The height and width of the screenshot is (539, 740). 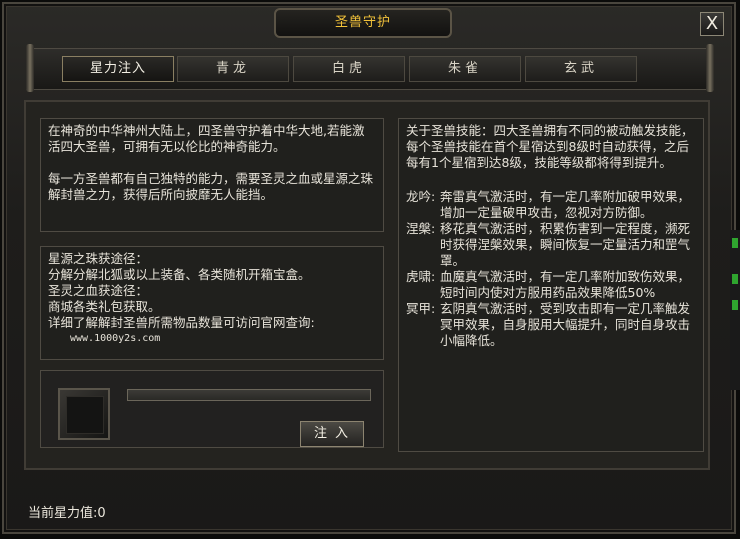 I want to click on skill-name: 涅槃:, so click(x=421, y=228).